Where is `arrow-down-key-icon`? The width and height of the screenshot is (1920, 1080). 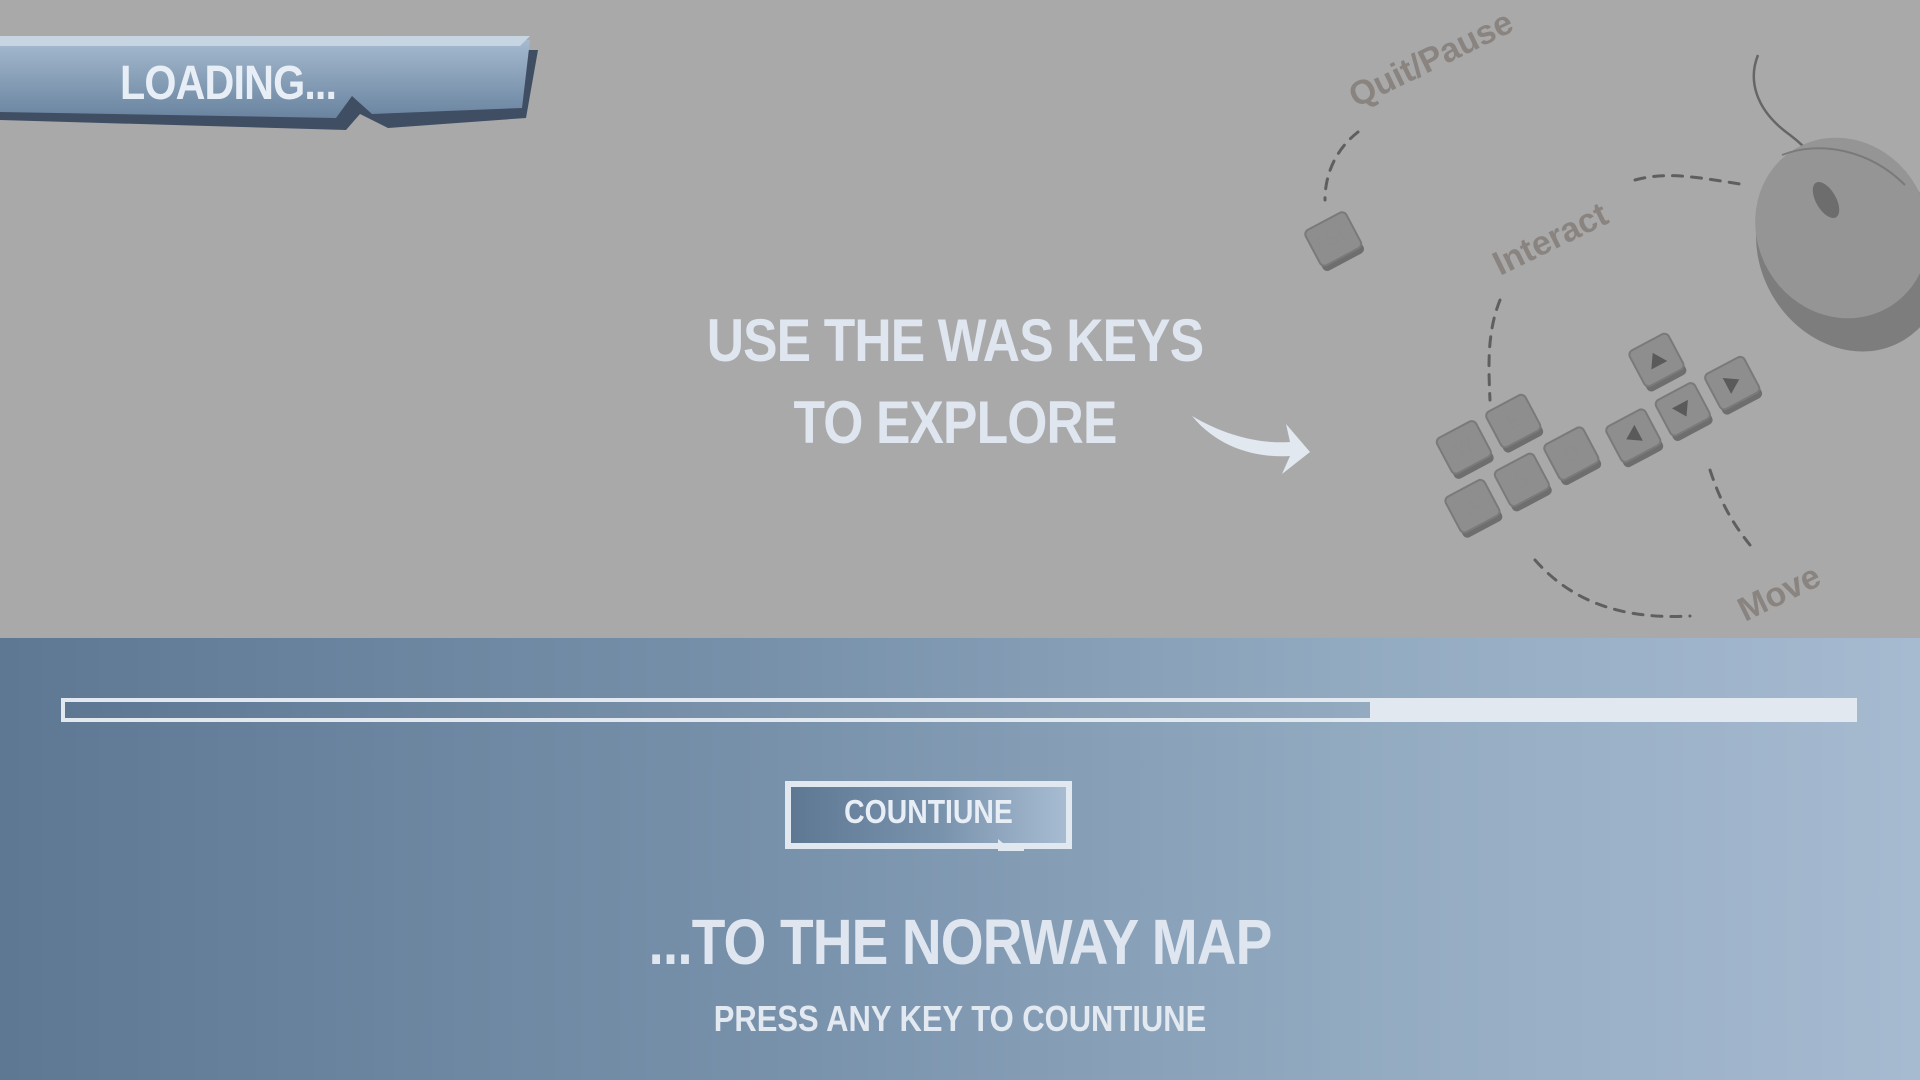 arrow-down-key-icon is located at coordinates (1683, 411).